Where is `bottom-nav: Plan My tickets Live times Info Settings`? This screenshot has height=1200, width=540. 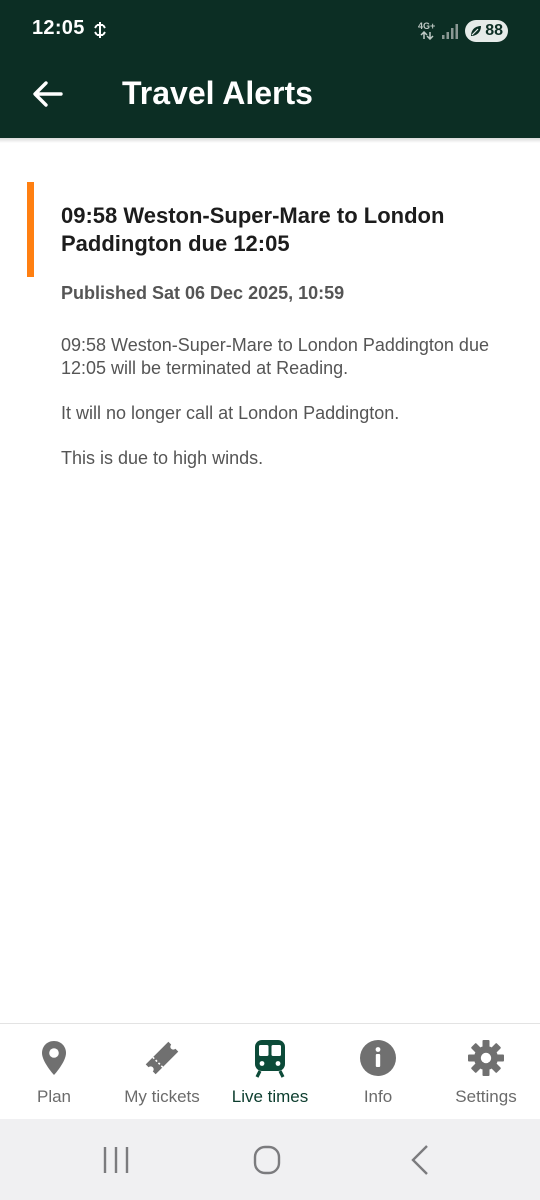
bottom-nav: Plan My tickets Live times Info Settings is located at coordinates (270, 1071).